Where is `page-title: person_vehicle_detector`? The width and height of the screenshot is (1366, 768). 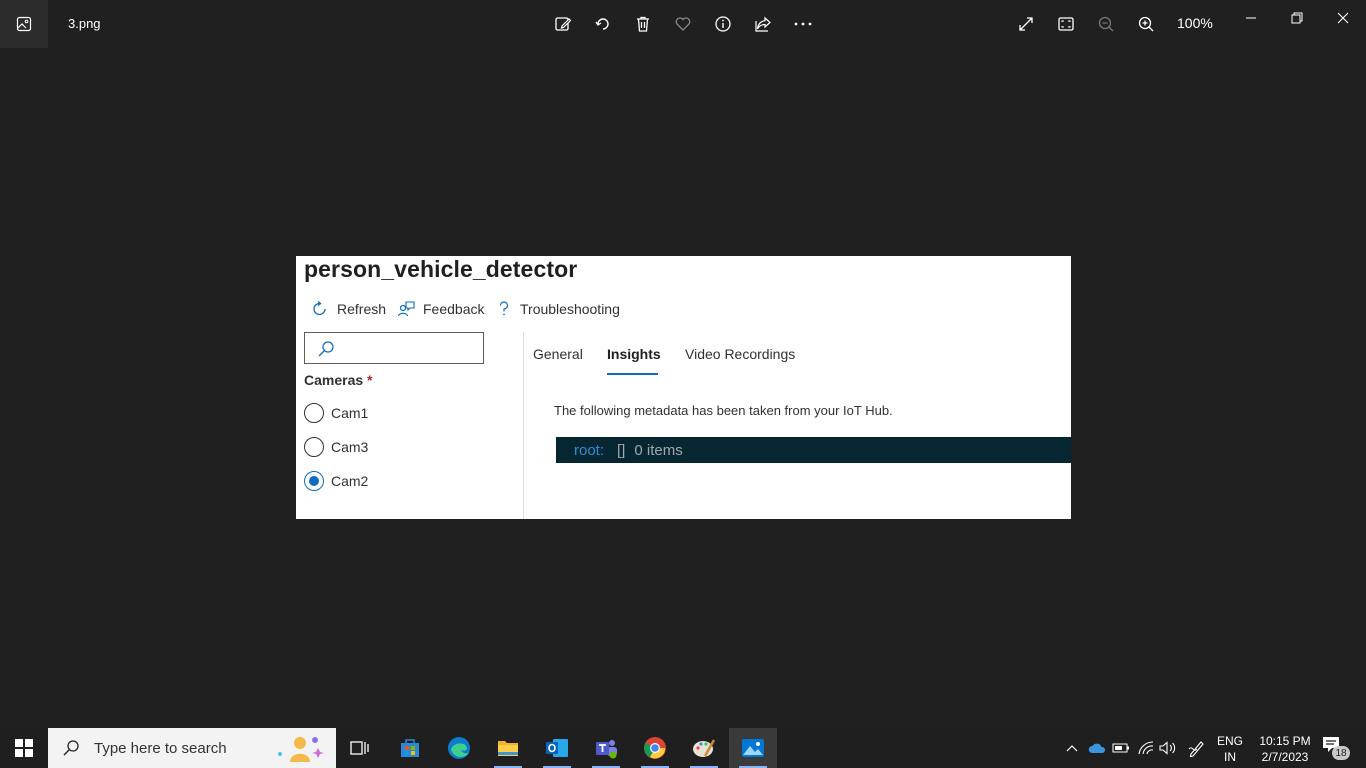
page-title: person_vehicle_detector is located at coordinates (441, 269).